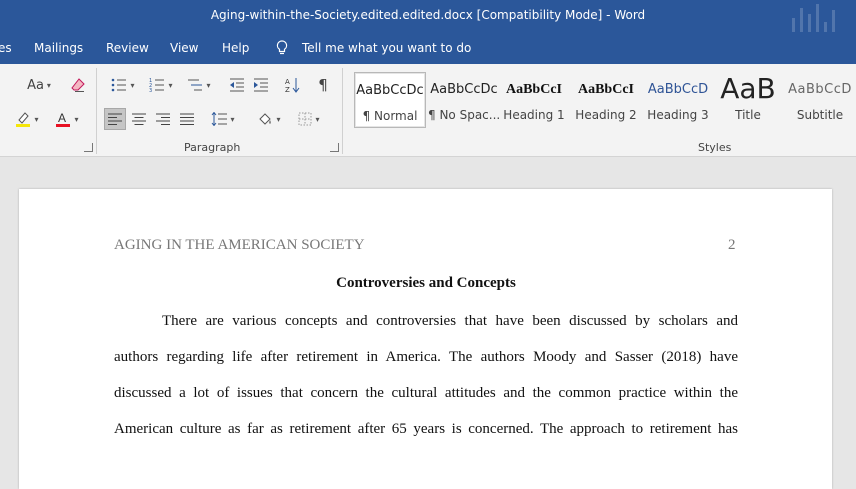 Image resolution: width=856 pixels, height=489 pixels. Describe the element at coordinates (58, 48) in the screenshot. I see `tab-mailings: Mailings` at that location.